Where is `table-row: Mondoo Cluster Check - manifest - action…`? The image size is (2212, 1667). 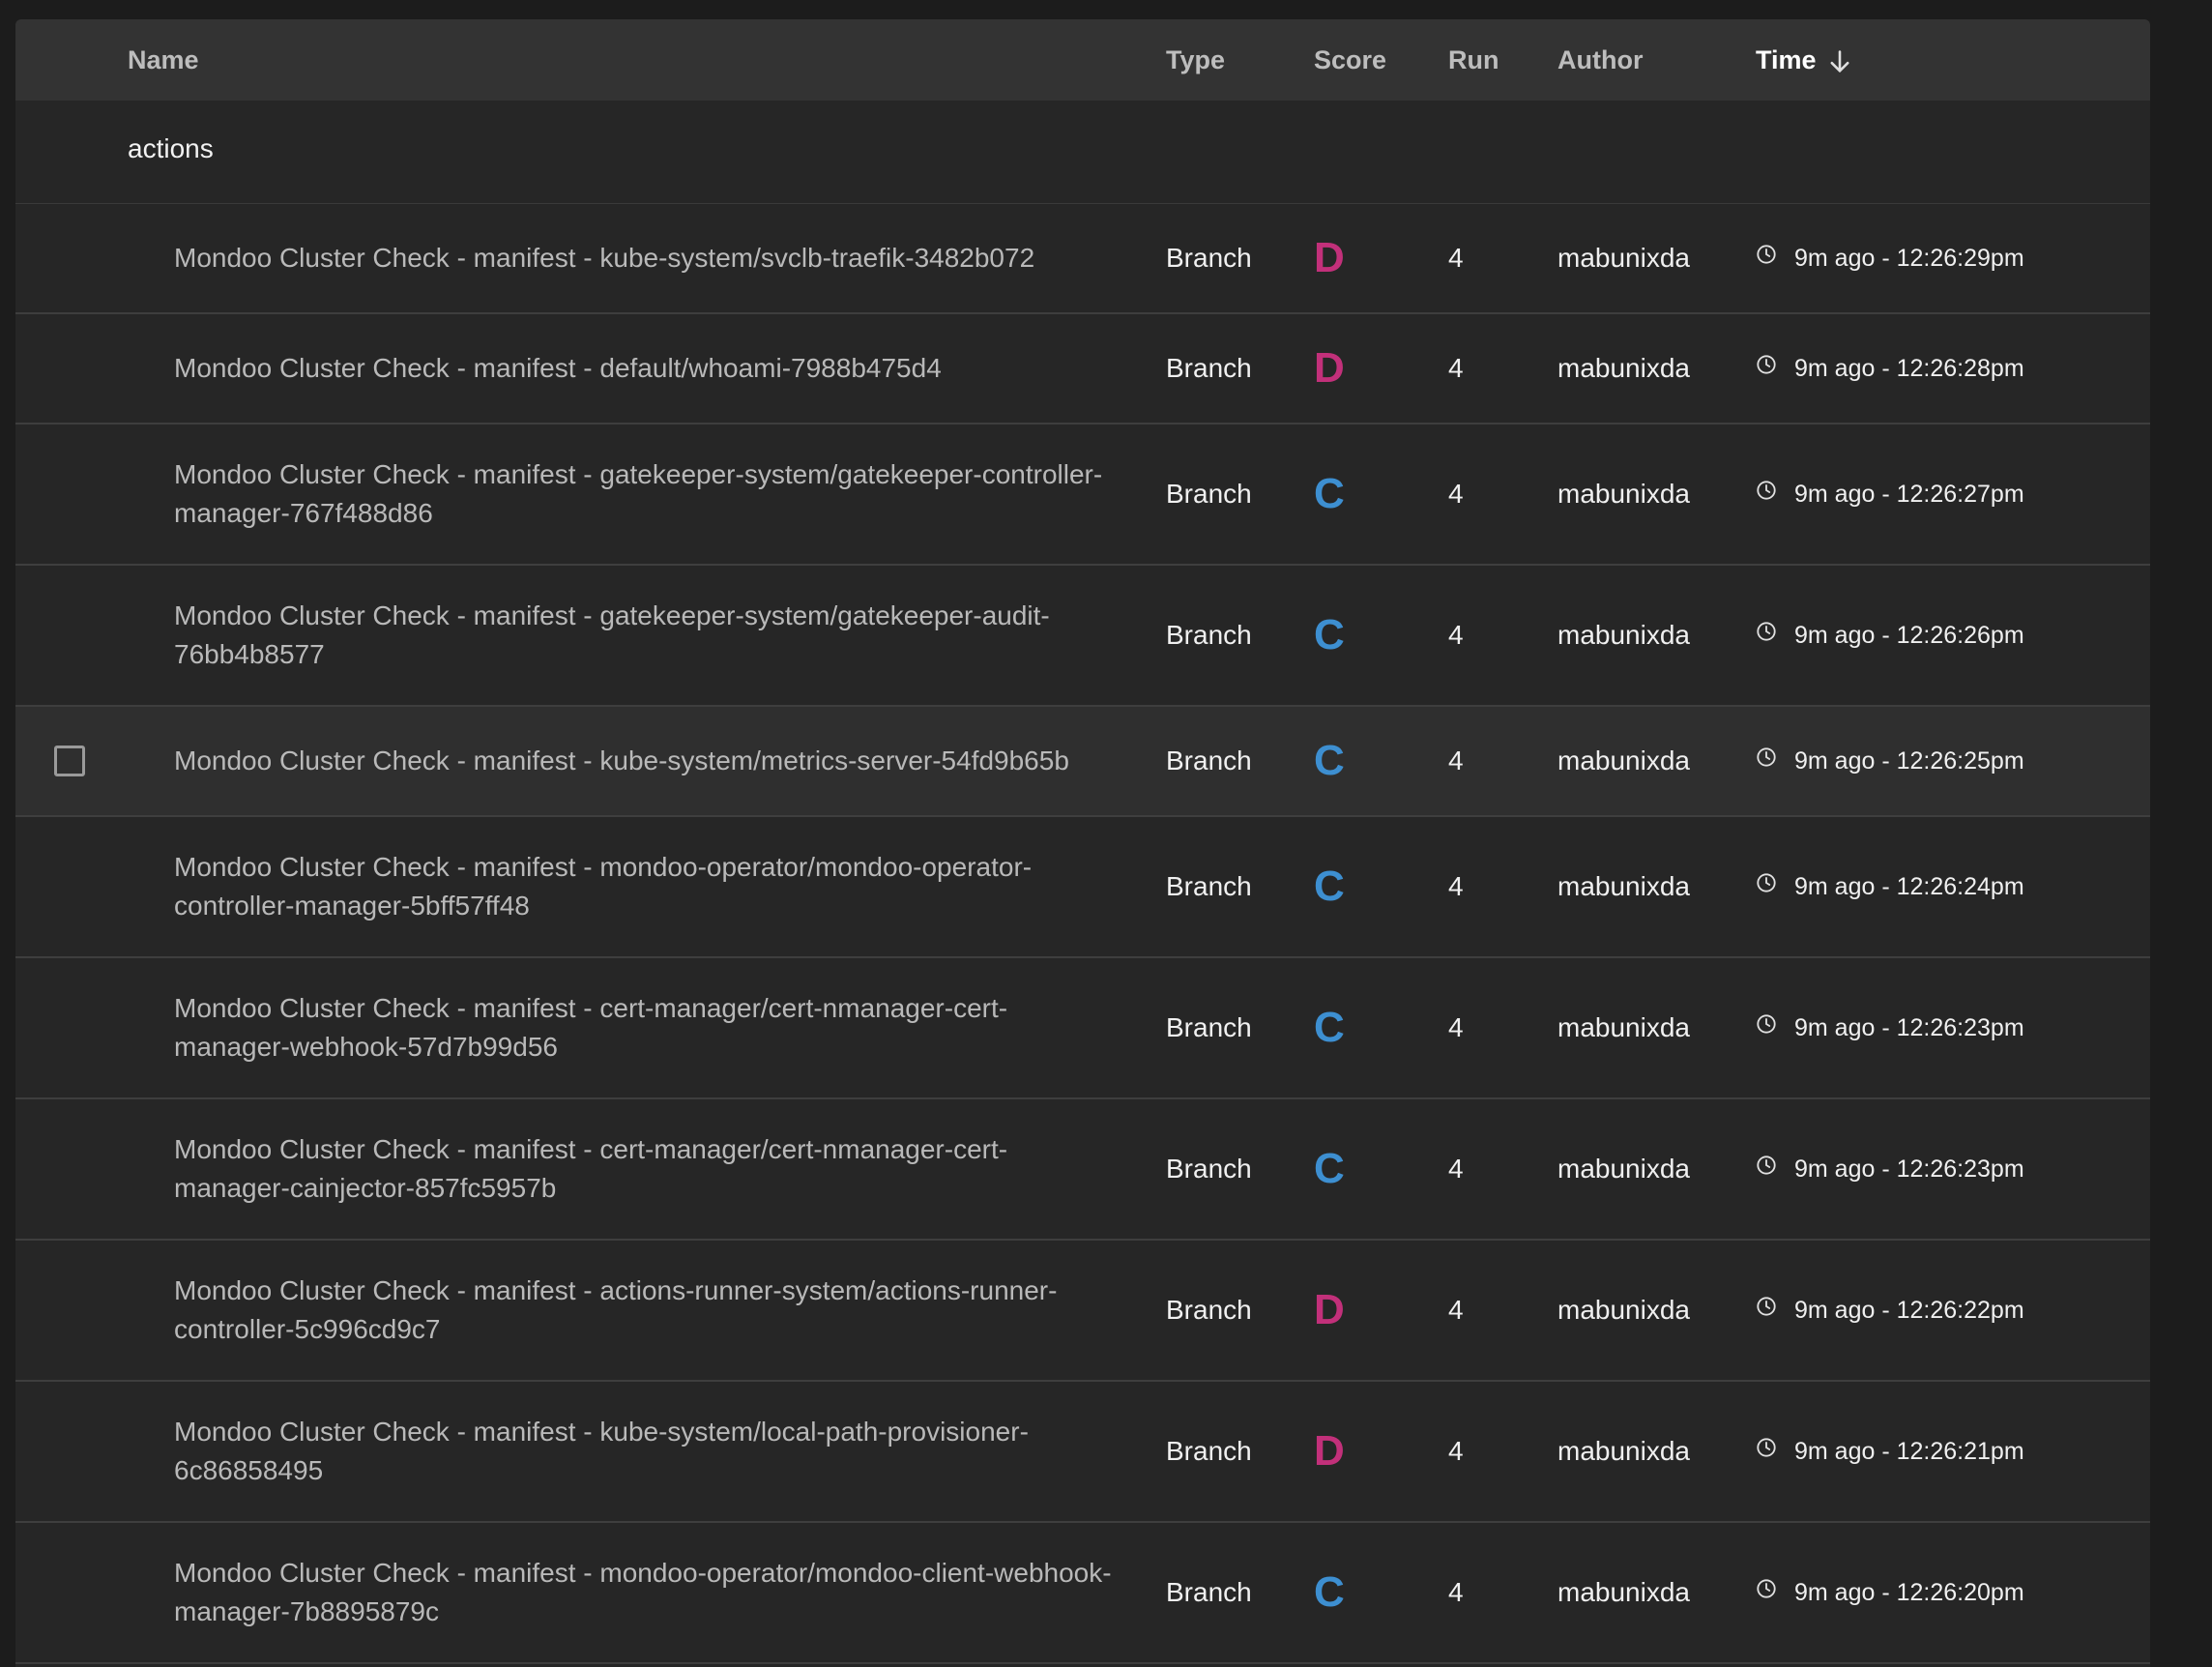 table-row: Mondoo Cluster Check - manifest - action… is located at coordinates (1082, 1311).